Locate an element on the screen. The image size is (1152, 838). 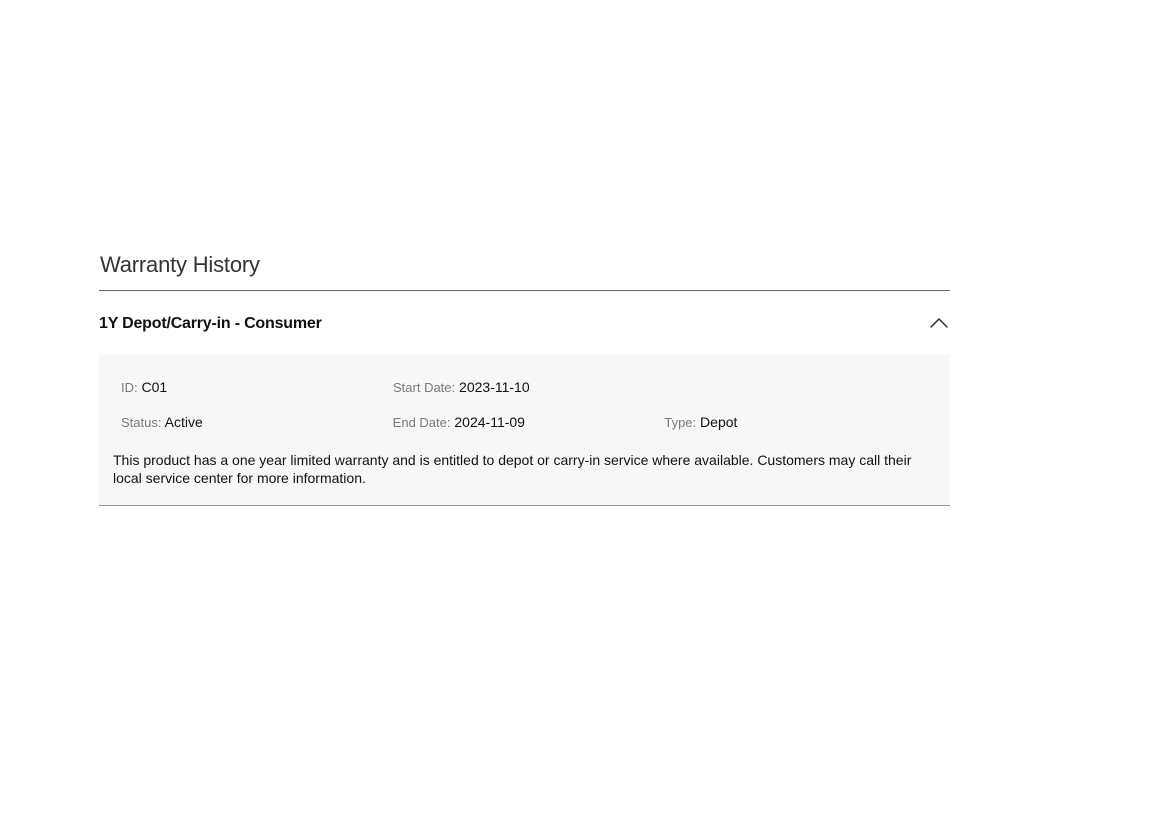
field-end-date: End Date: 2024-11-09 is located at coordinates (458, 421).